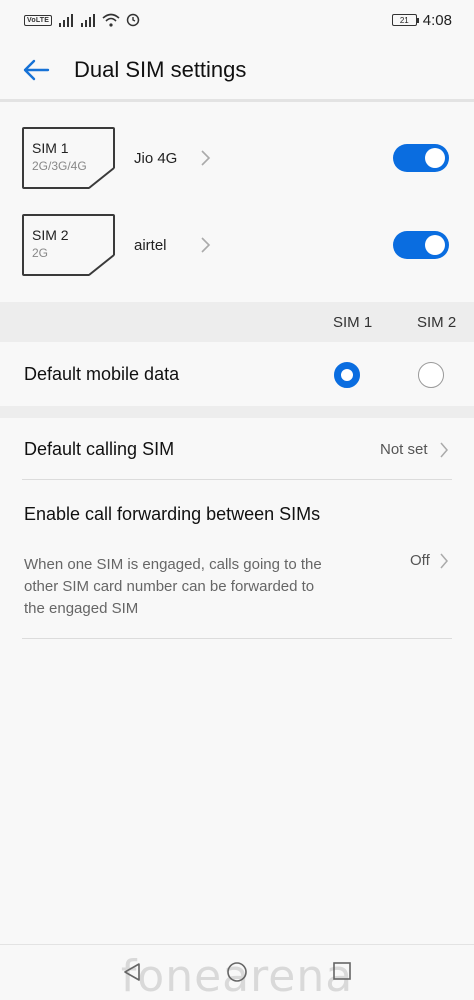 Image resolution: width=474 pixels, height=1000 pixels. What do you see at coordinates (237, 158) in the screenshot?
I see `sim1-row: SIM 1 2G/3G/4G Jio 4G` at bounding box center [237, 158].